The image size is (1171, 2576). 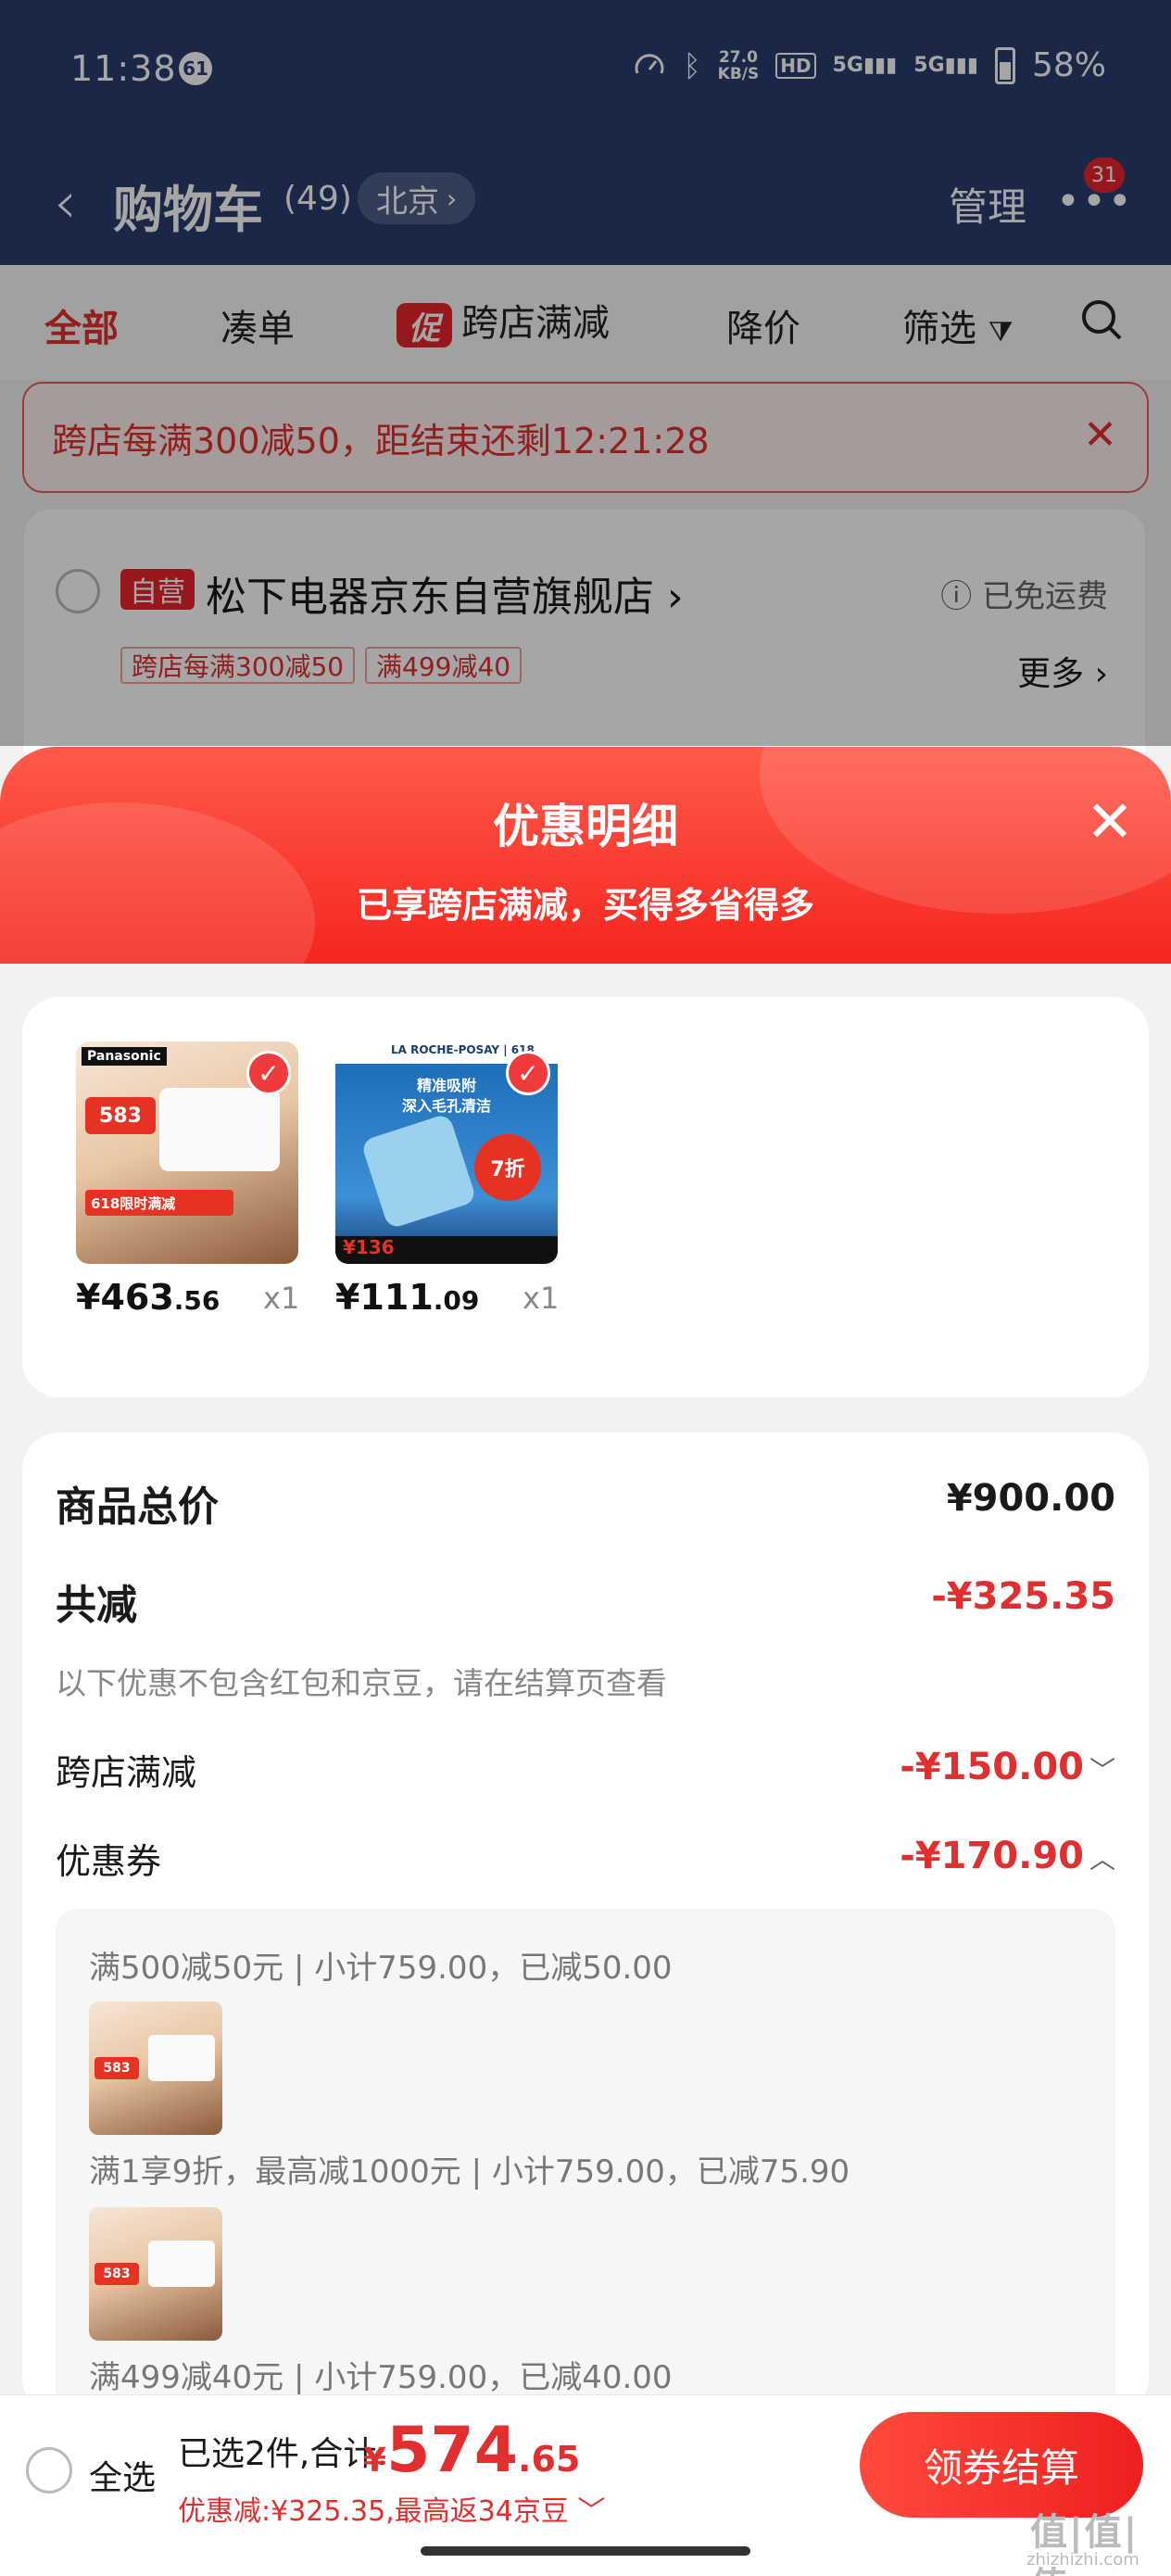 I want to click on cross-store-row: -¥150.00 ﹀, so click(x=1007, y=1767).